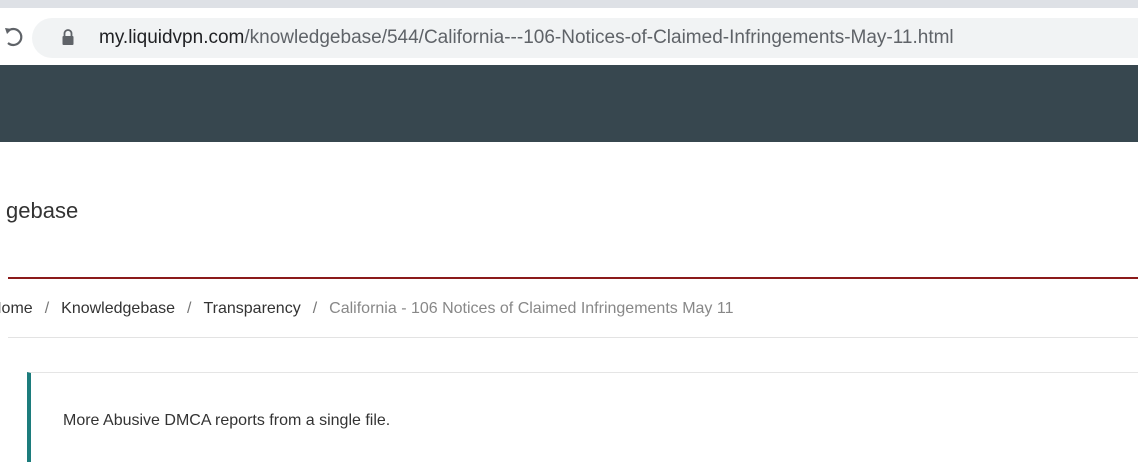 The width and height of the screenshot is (1138, 462). What do you see at coordinates (68, 37) in the screenshot?
I see `lock-icon` at bounding box center [68, 37].